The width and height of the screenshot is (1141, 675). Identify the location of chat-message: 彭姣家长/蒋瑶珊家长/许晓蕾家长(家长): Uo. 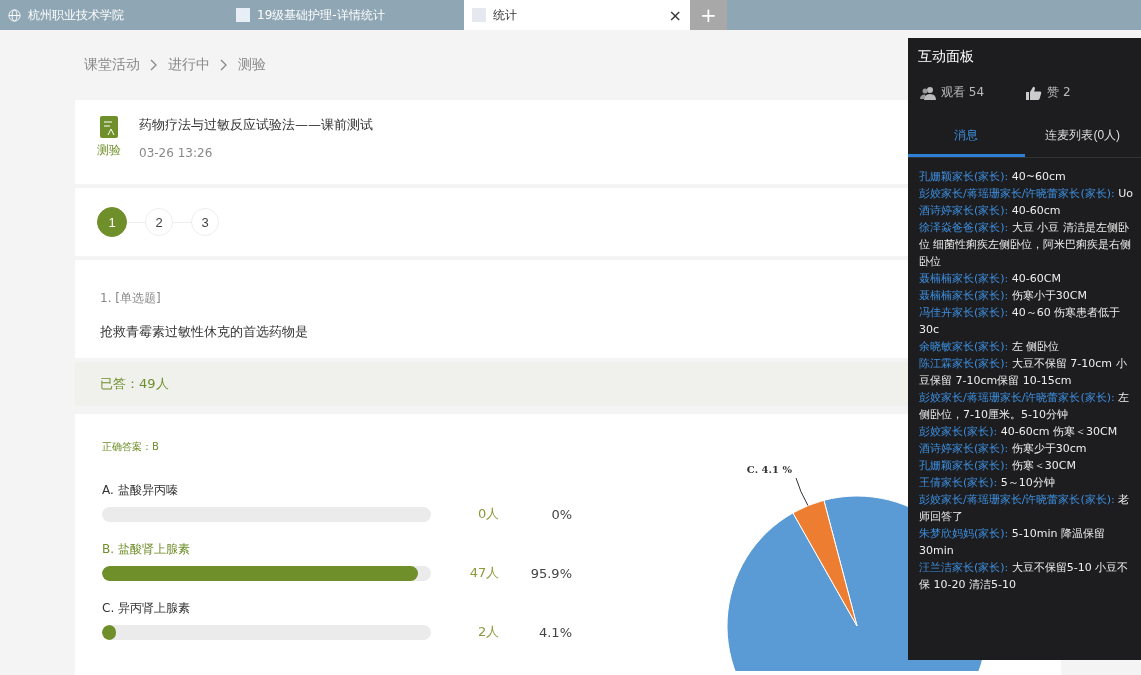
(1026, 194).